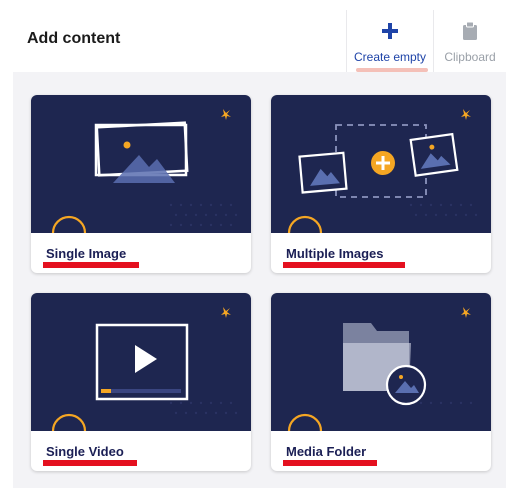 The width and height of the screenshot is (506, 488). What do you see at coordinates (85, 451) in the screenshot?
I see `single-video-label: Single Video` at bounding box center [85, 451].